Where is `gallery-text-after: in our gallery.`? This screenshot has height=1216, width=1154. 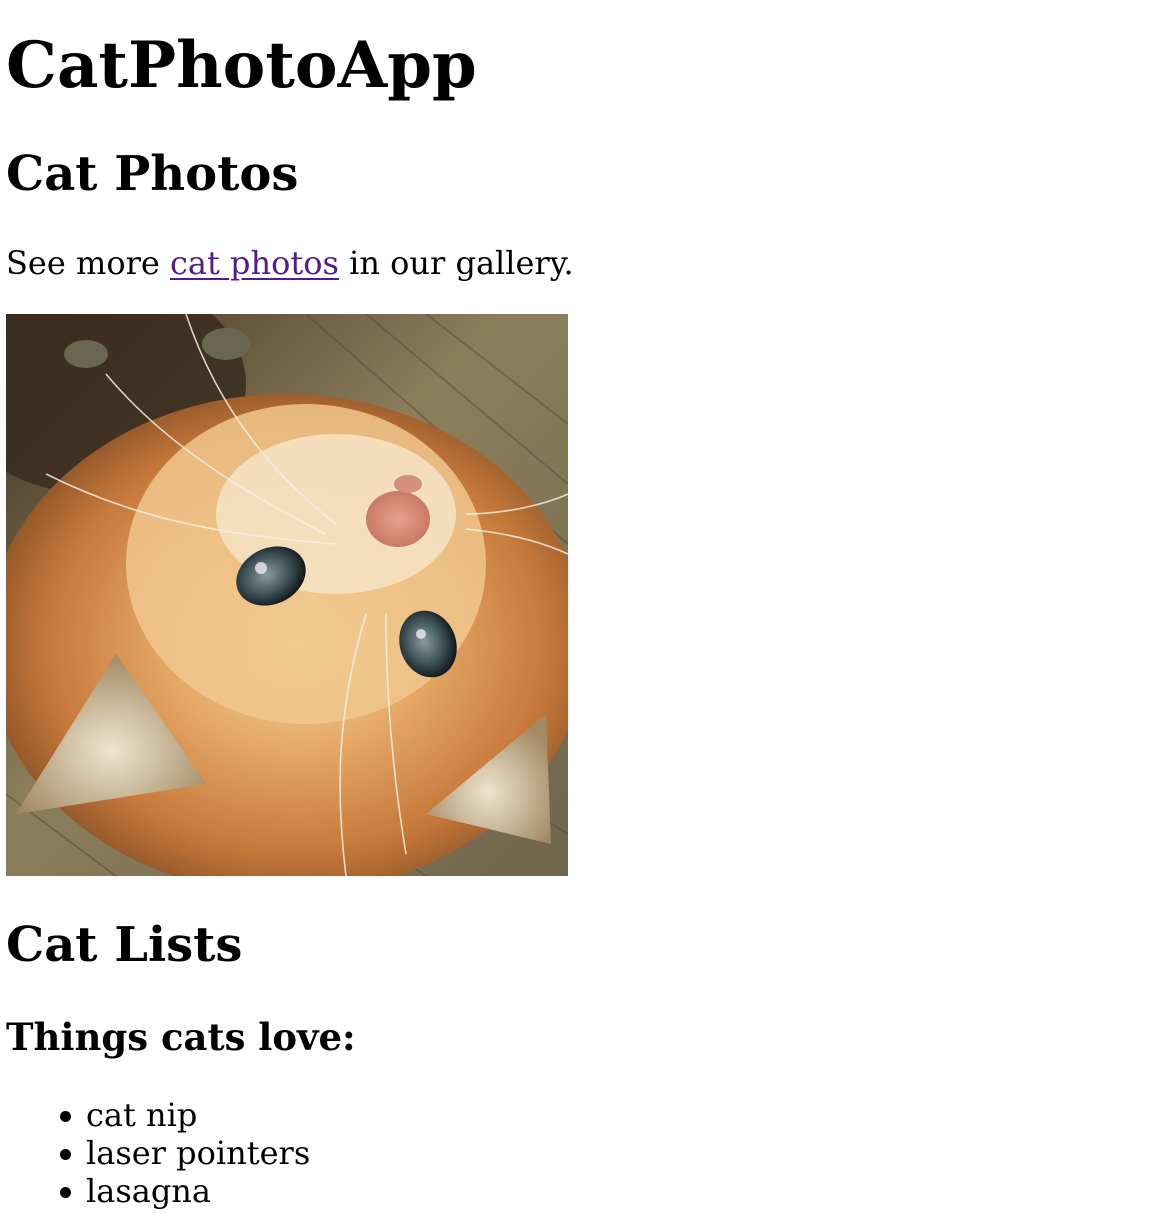 gallery-text-after: in our gallery. is located at coordinates (456, 263).